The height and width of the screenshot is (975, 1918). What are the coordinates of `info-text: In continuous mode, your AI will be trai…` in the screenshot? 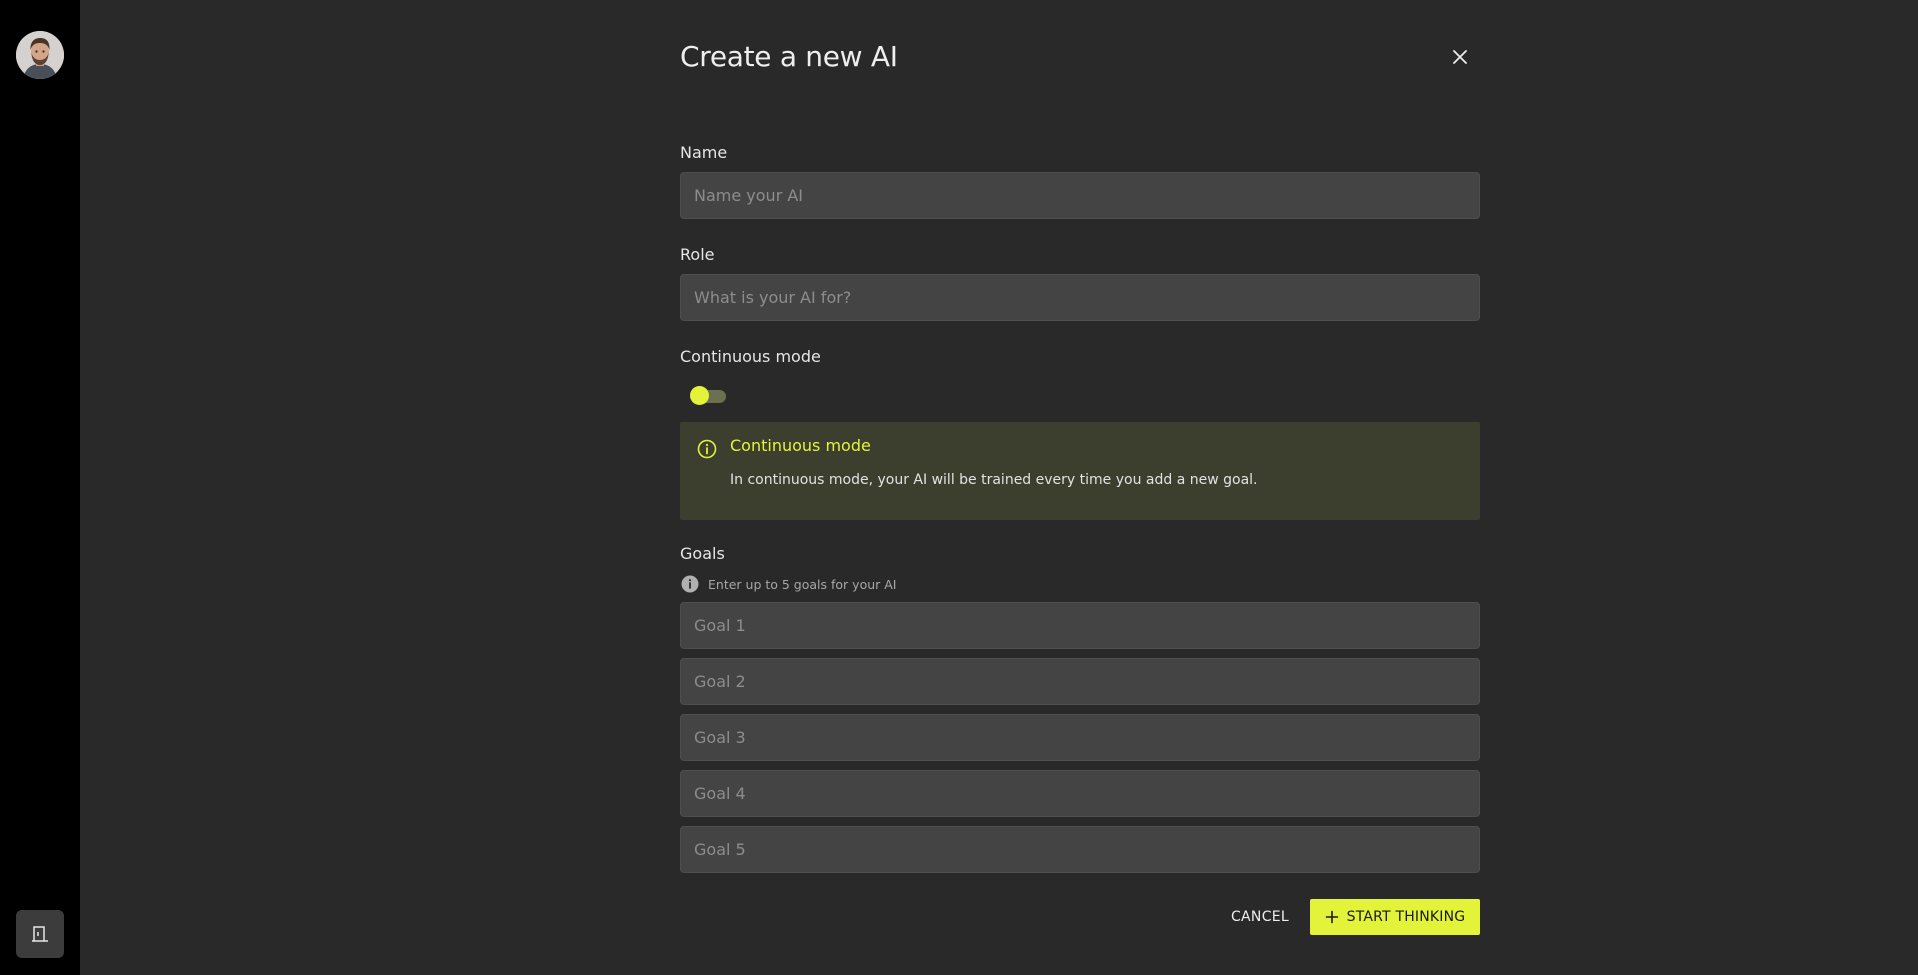 It's located at (994, 480).